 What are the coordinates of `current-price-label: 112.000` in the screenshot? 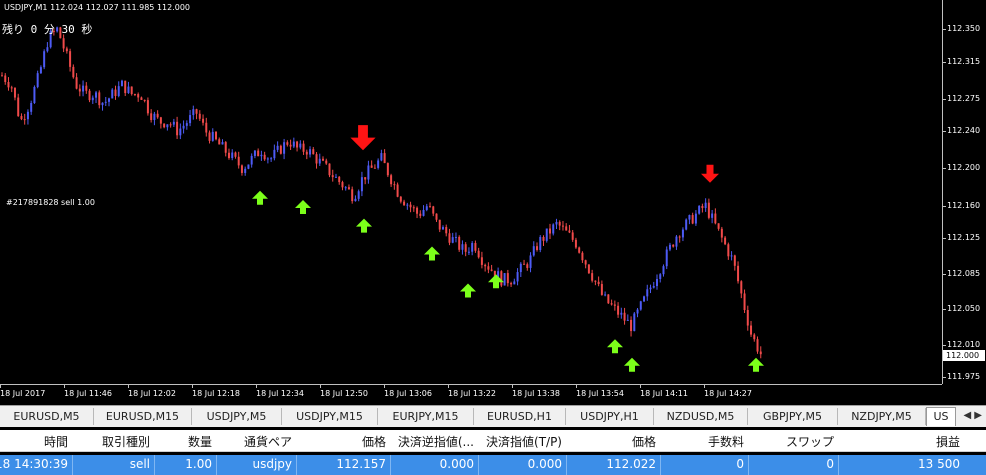 It's located at (964, 355).